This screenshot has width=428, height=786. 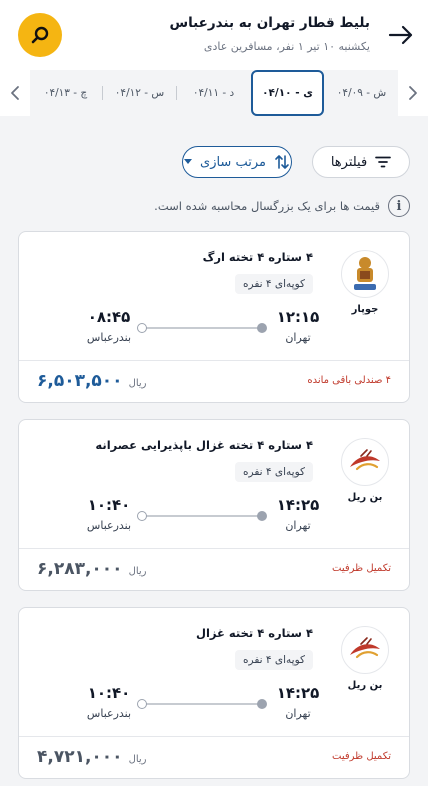 What do you see at coordinates (361, 93) in the screenshot?
I see `date-item: ش - ۰۴/۰۹` at bounding box center [361, 93].